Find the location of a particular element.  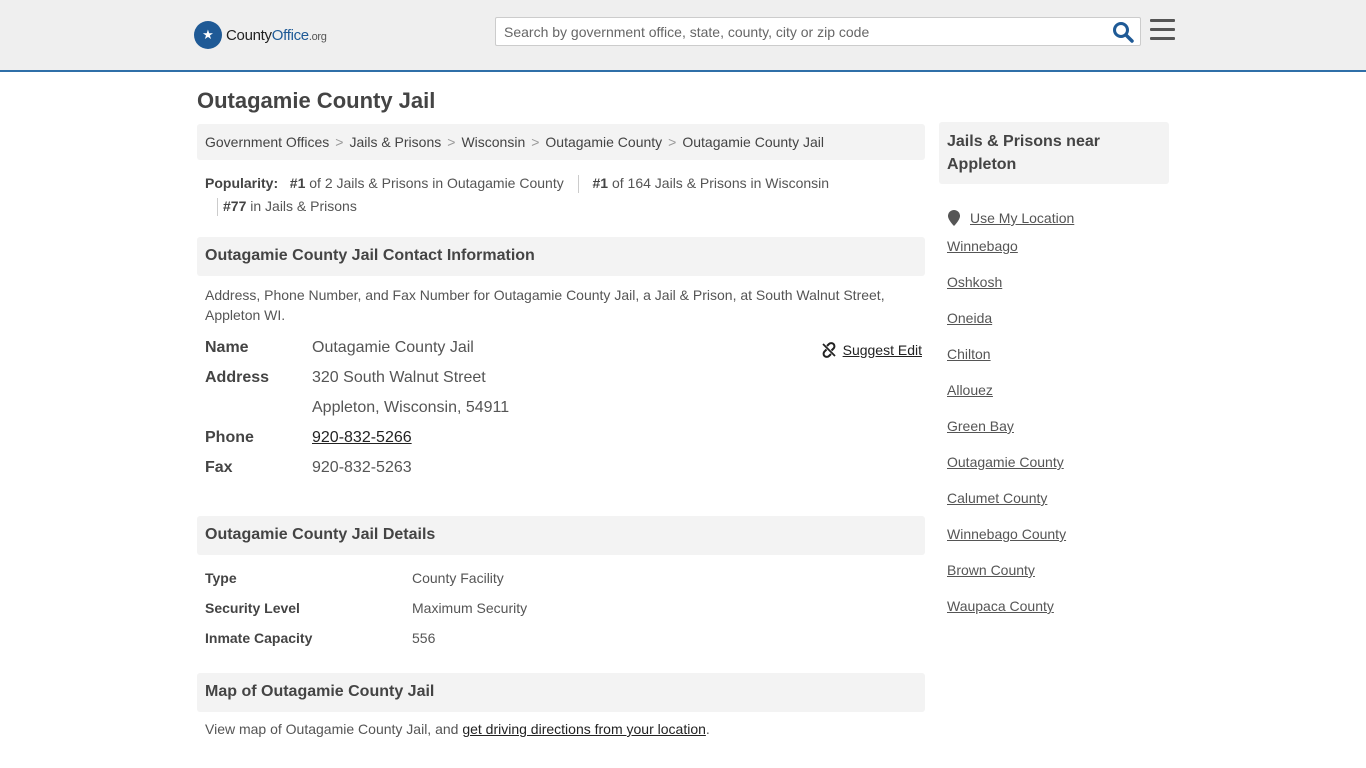

use-my-location-link: Use My Location is located at coordinates (1022, 218).